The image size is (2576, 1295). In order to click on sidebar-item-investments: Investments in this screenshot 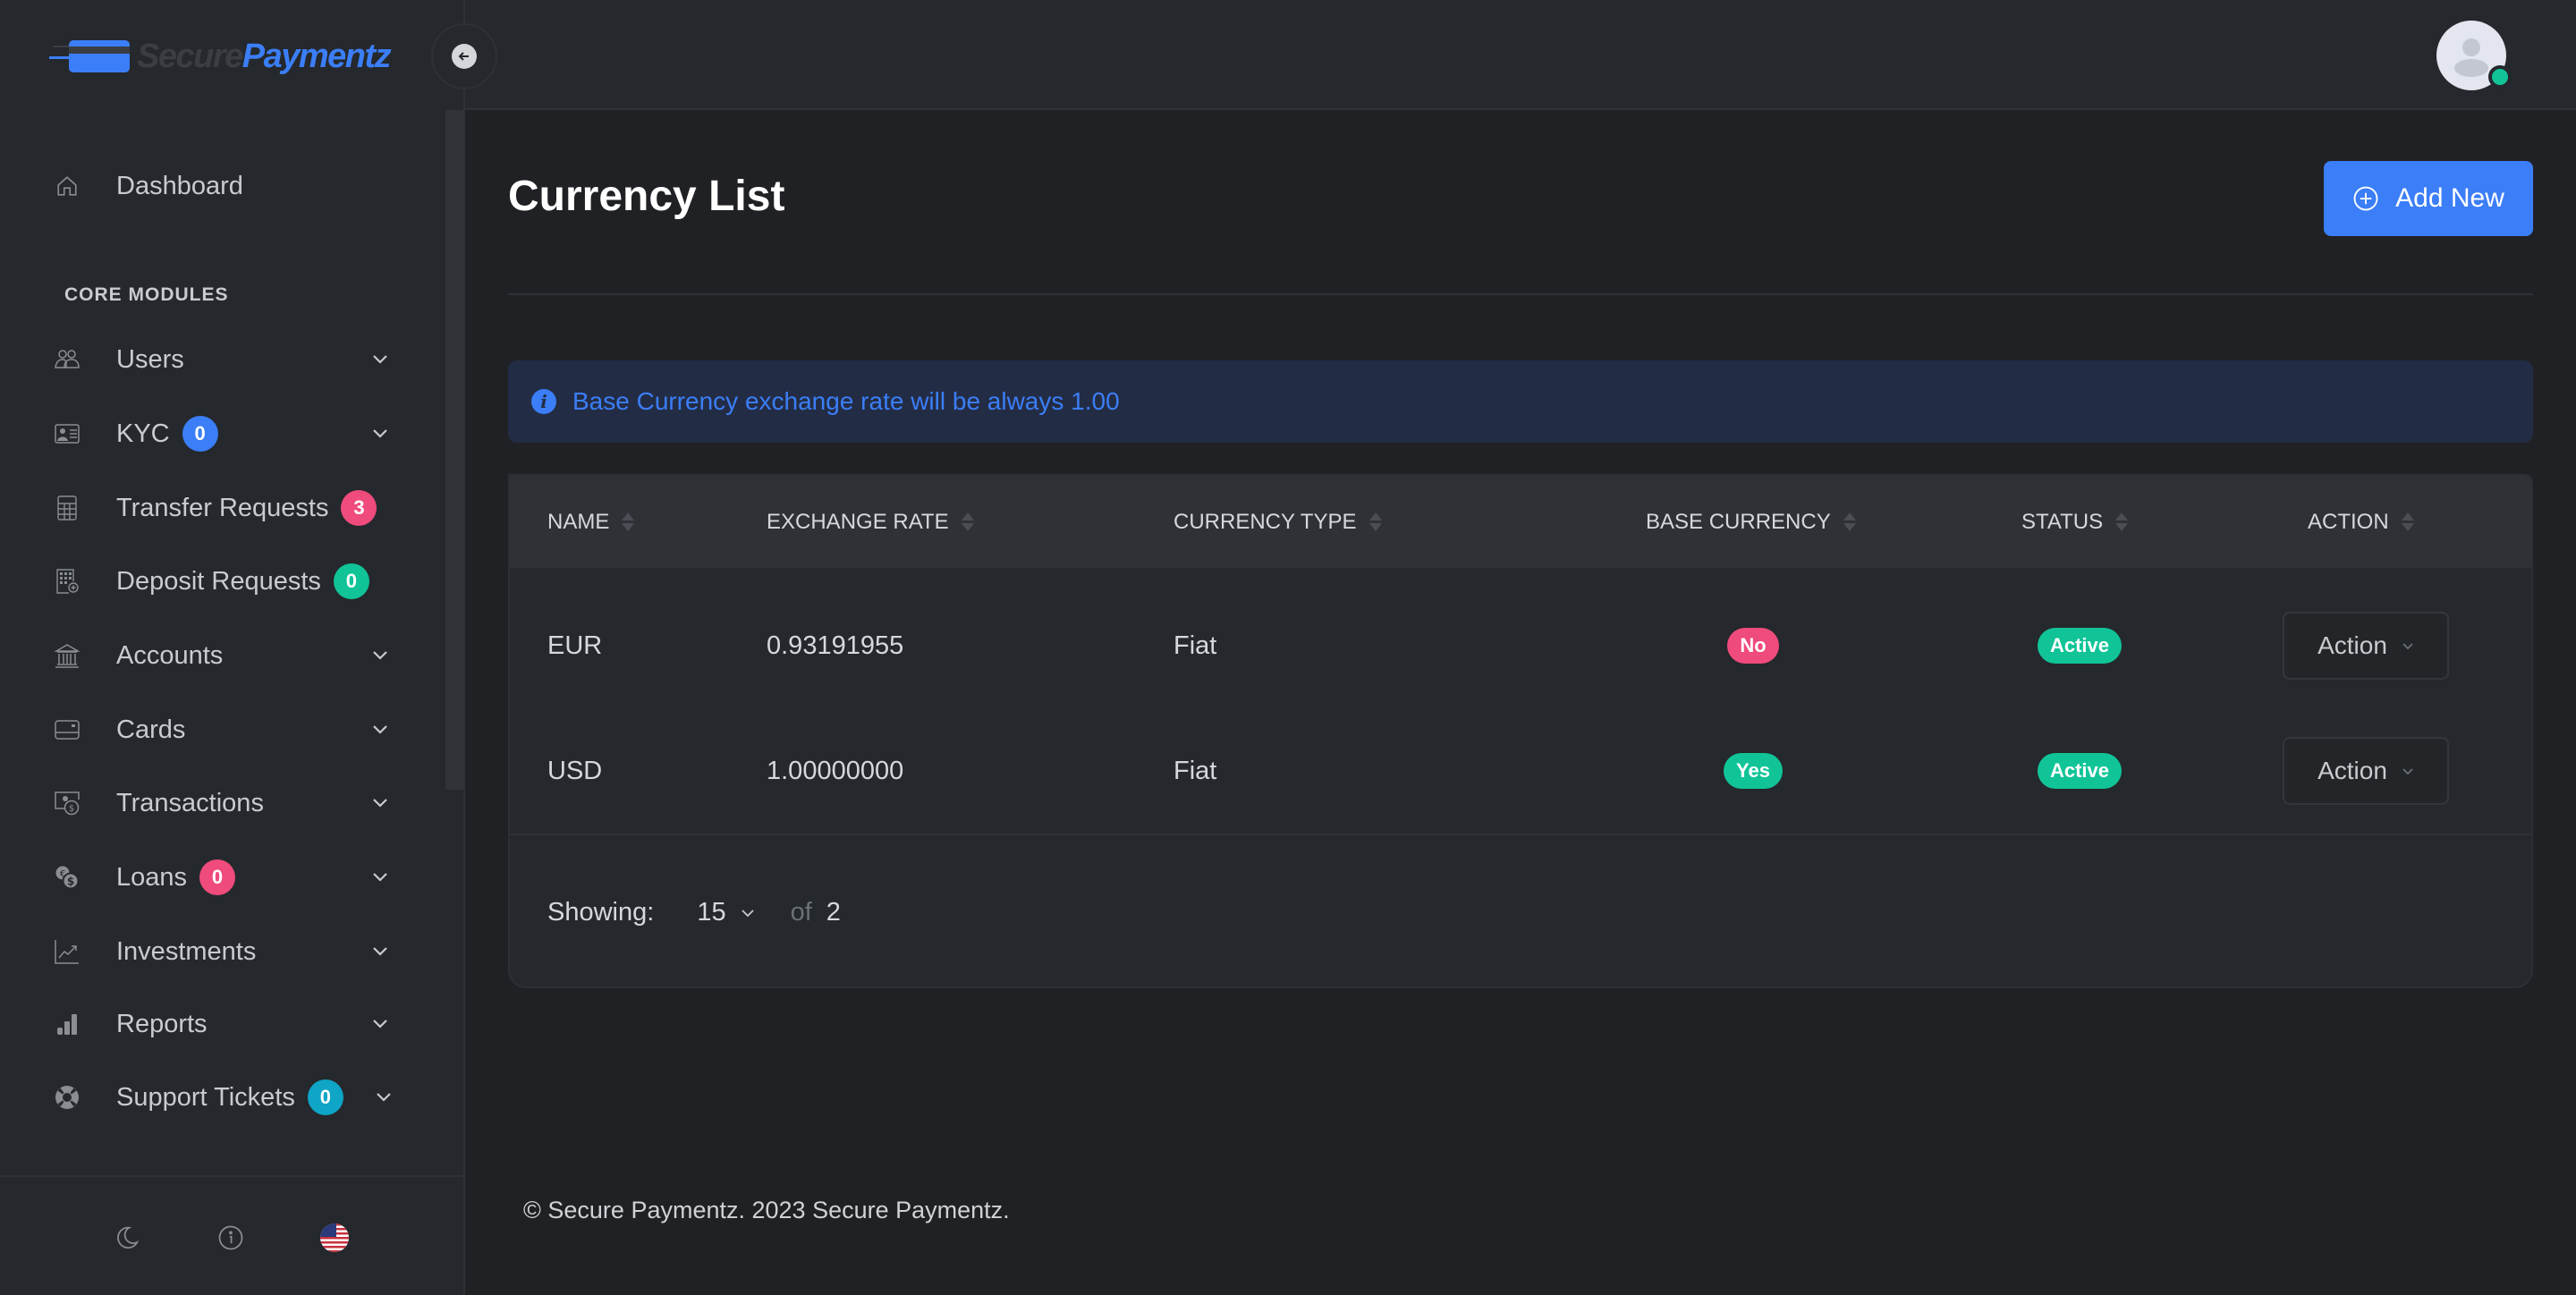, I will do `click(224, 952)`.